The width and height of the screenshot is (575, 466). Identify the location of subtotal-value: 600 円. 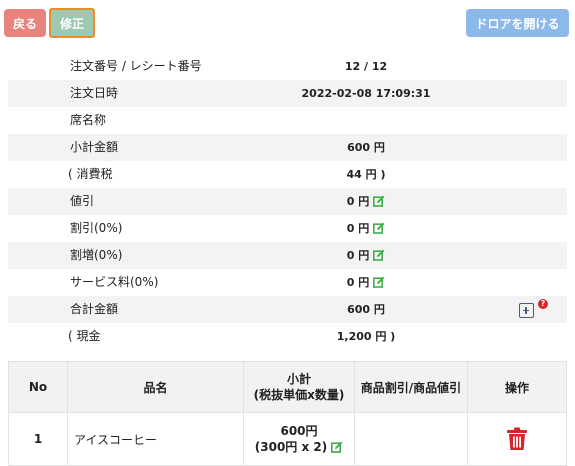
(366, 147).